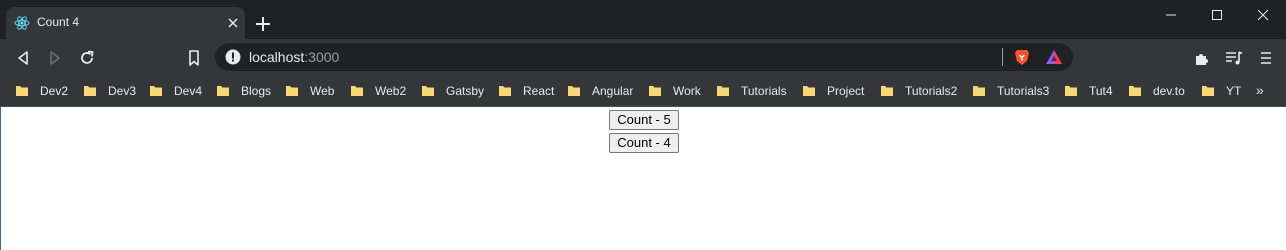 This screenshot has width=1286, height=250. Describe the element at coordinates (1217, 15) in the screenshot. I see `maximize-icon` at that location.